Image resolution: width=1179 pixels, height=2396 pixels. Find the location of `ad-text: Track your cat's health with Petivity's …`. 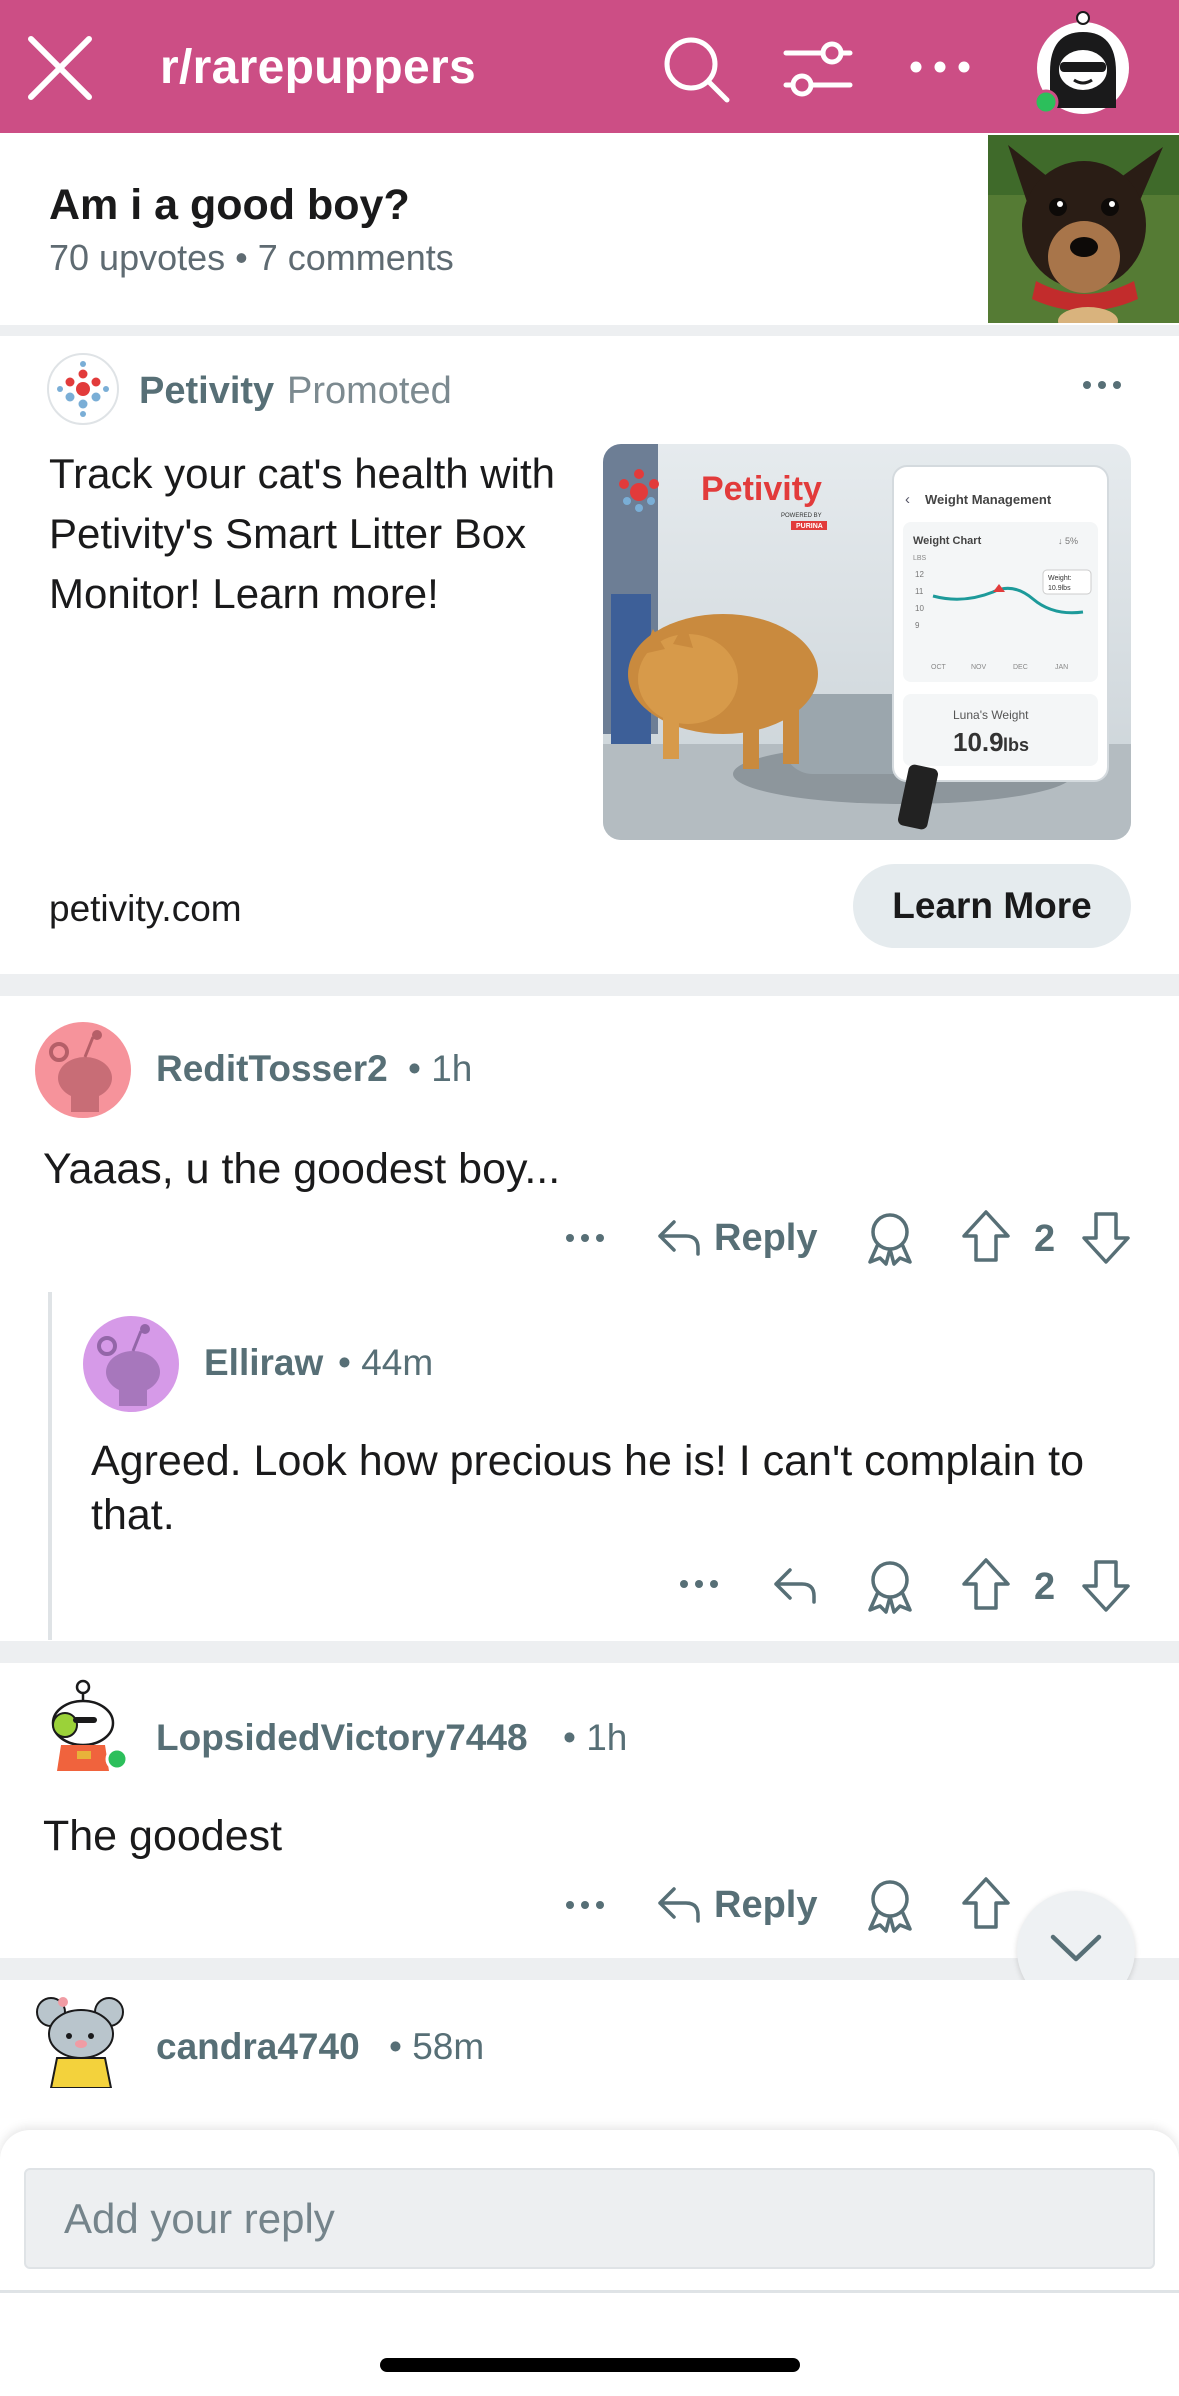

ad-text: Track your cat's health with Petivity's … is located at coordinates (314, 534).